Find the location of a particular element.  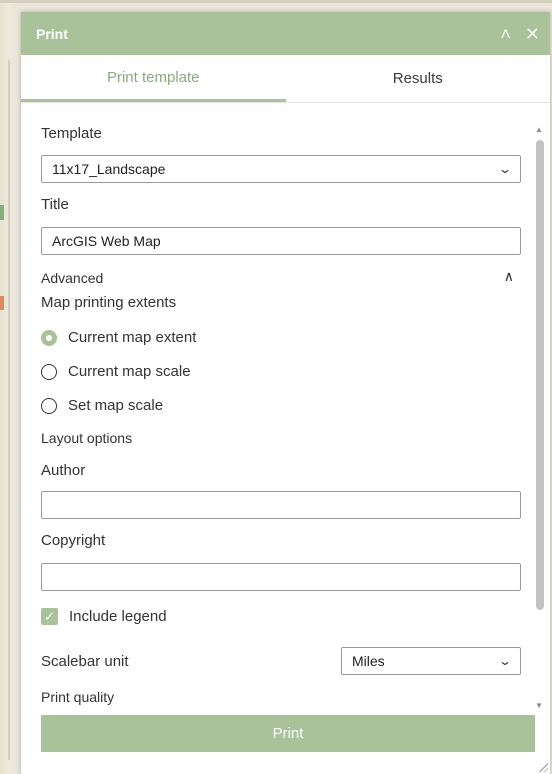

include-legend-label: Include legend is located at coordinates (118, 616).